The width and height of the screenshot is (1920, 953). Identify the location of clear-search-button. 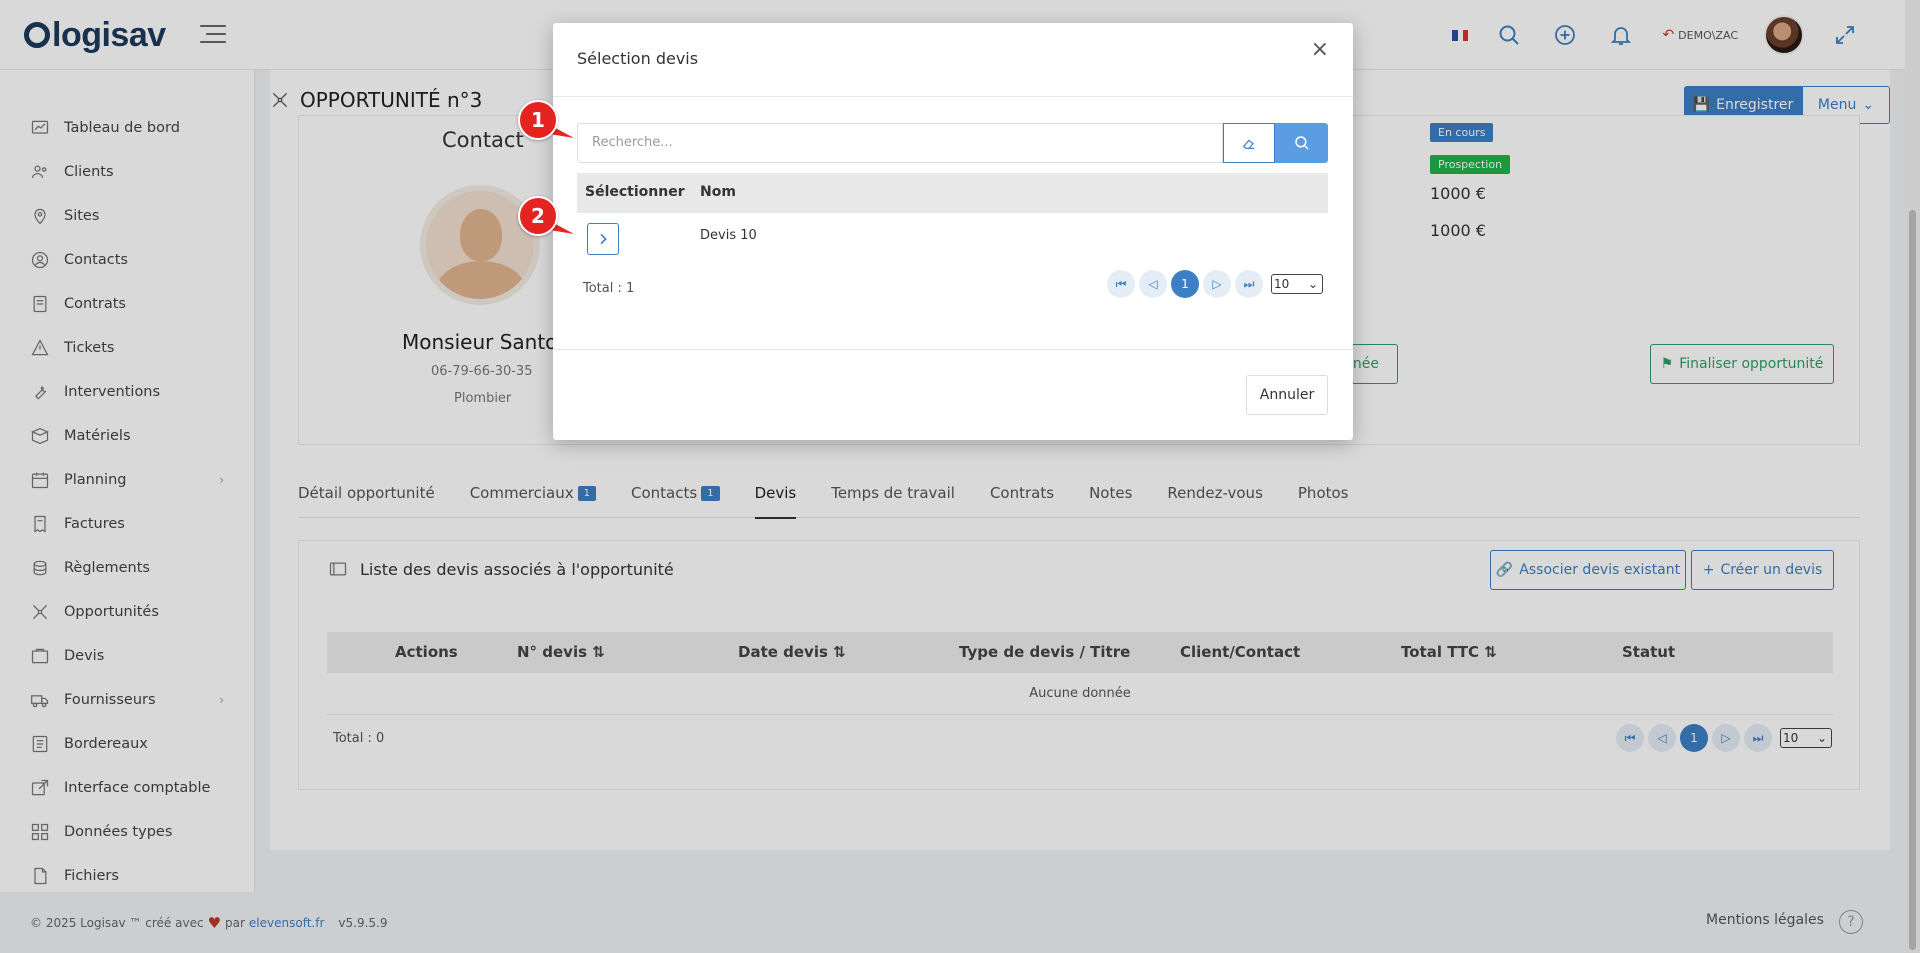
(1249, 143).